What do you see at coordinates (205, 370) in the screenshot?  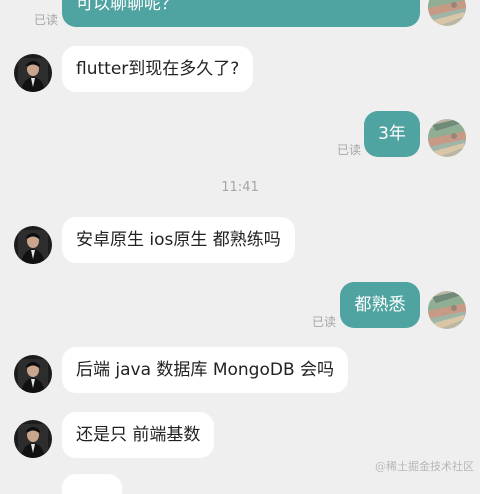 I see `message-bubble-incoming: 后端 java 数据库 MongoDB 会吗` at bounding box center [205, 370].